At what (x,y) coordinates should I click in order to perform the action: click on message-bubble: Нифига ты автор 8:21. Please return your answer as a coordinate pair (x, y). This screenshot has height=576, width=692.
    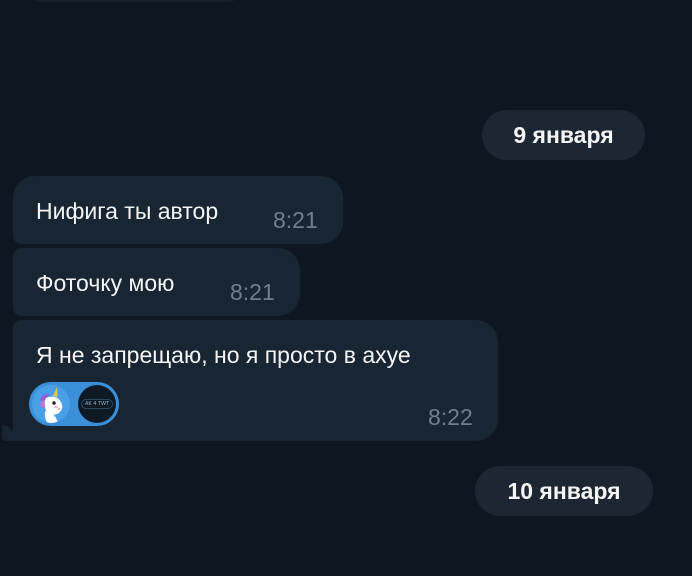
    Looking at the image, I should click on (178, 210).